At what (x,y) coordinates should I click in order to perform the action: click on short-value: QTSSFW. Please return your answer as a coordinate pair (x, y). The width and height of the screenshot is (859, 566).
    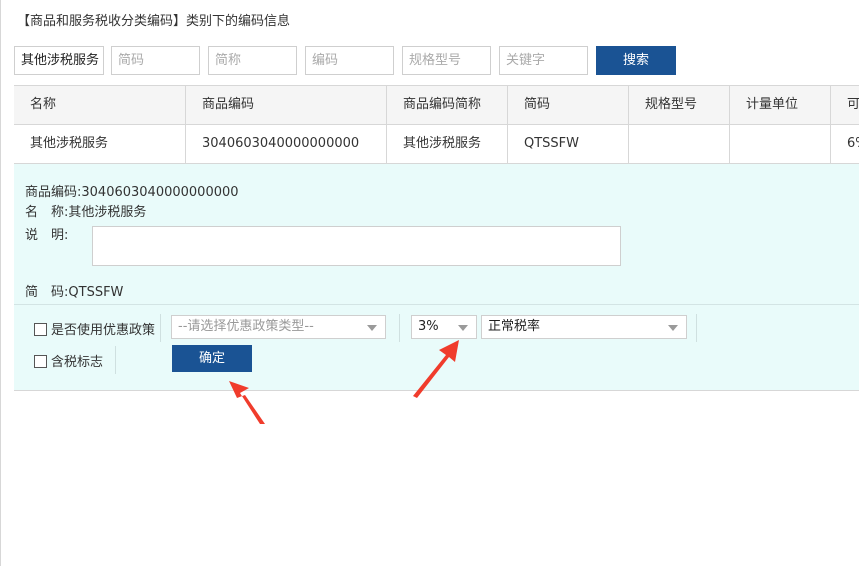
    Looking at the image, I should click on (96, 292).